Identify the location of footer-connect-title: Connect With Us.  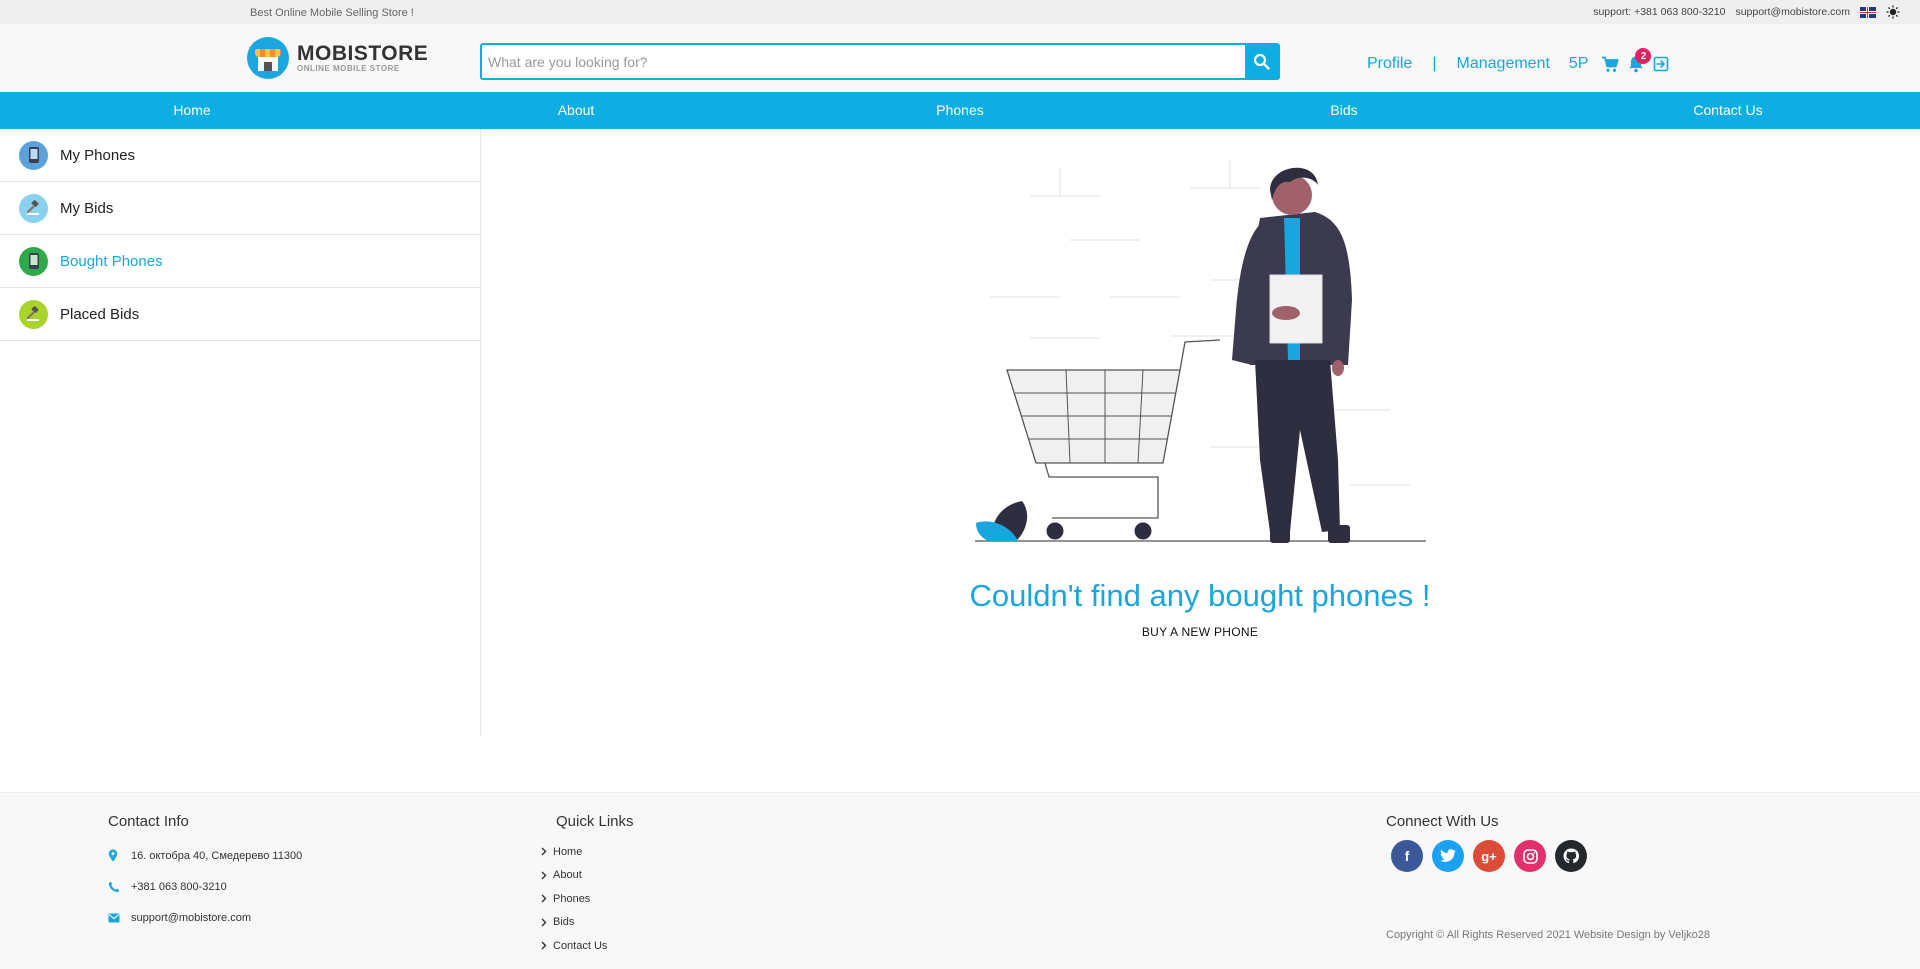
(1442, 821).